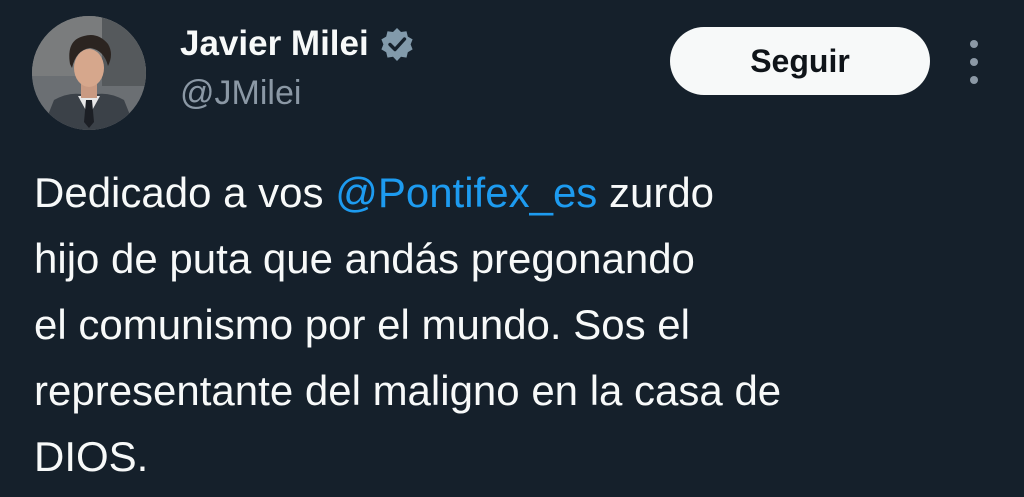  What do you see at coordinates (240, 93) in the screenshot?
I see `author-handle: @JMilei` at bounding box center [240, 93].